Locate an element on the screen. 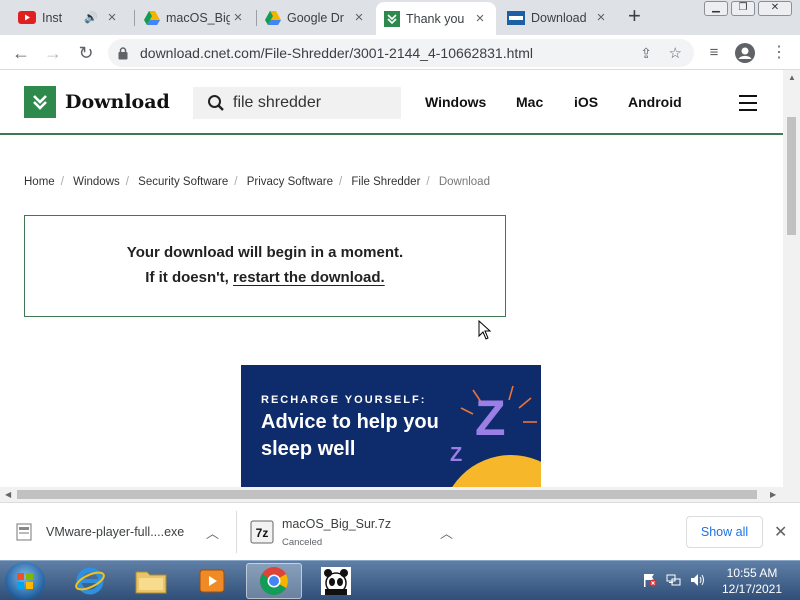 The height and width of the screenshot is (600, 800). restart-line: If it doesn't, restart the download. is located at coordinates (265, 277).